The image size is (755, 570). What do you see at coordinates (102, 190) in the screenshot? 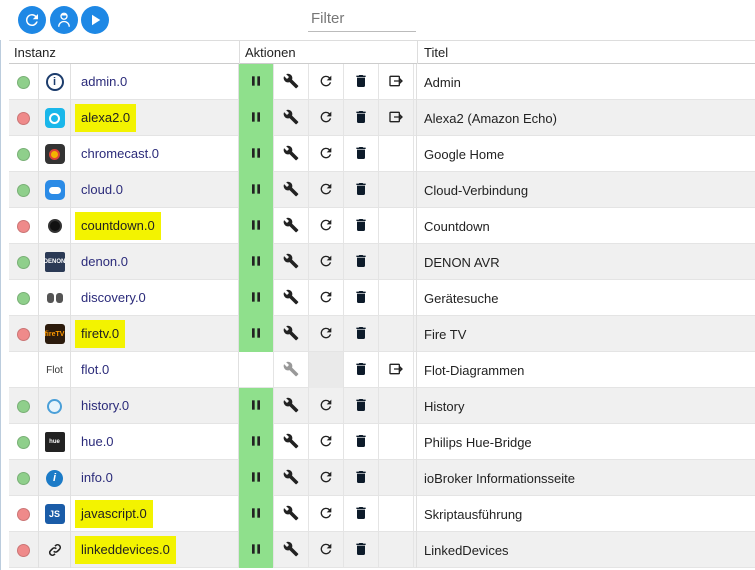
I see `instance-name: cloud.0` at bounding box center [102, 190].